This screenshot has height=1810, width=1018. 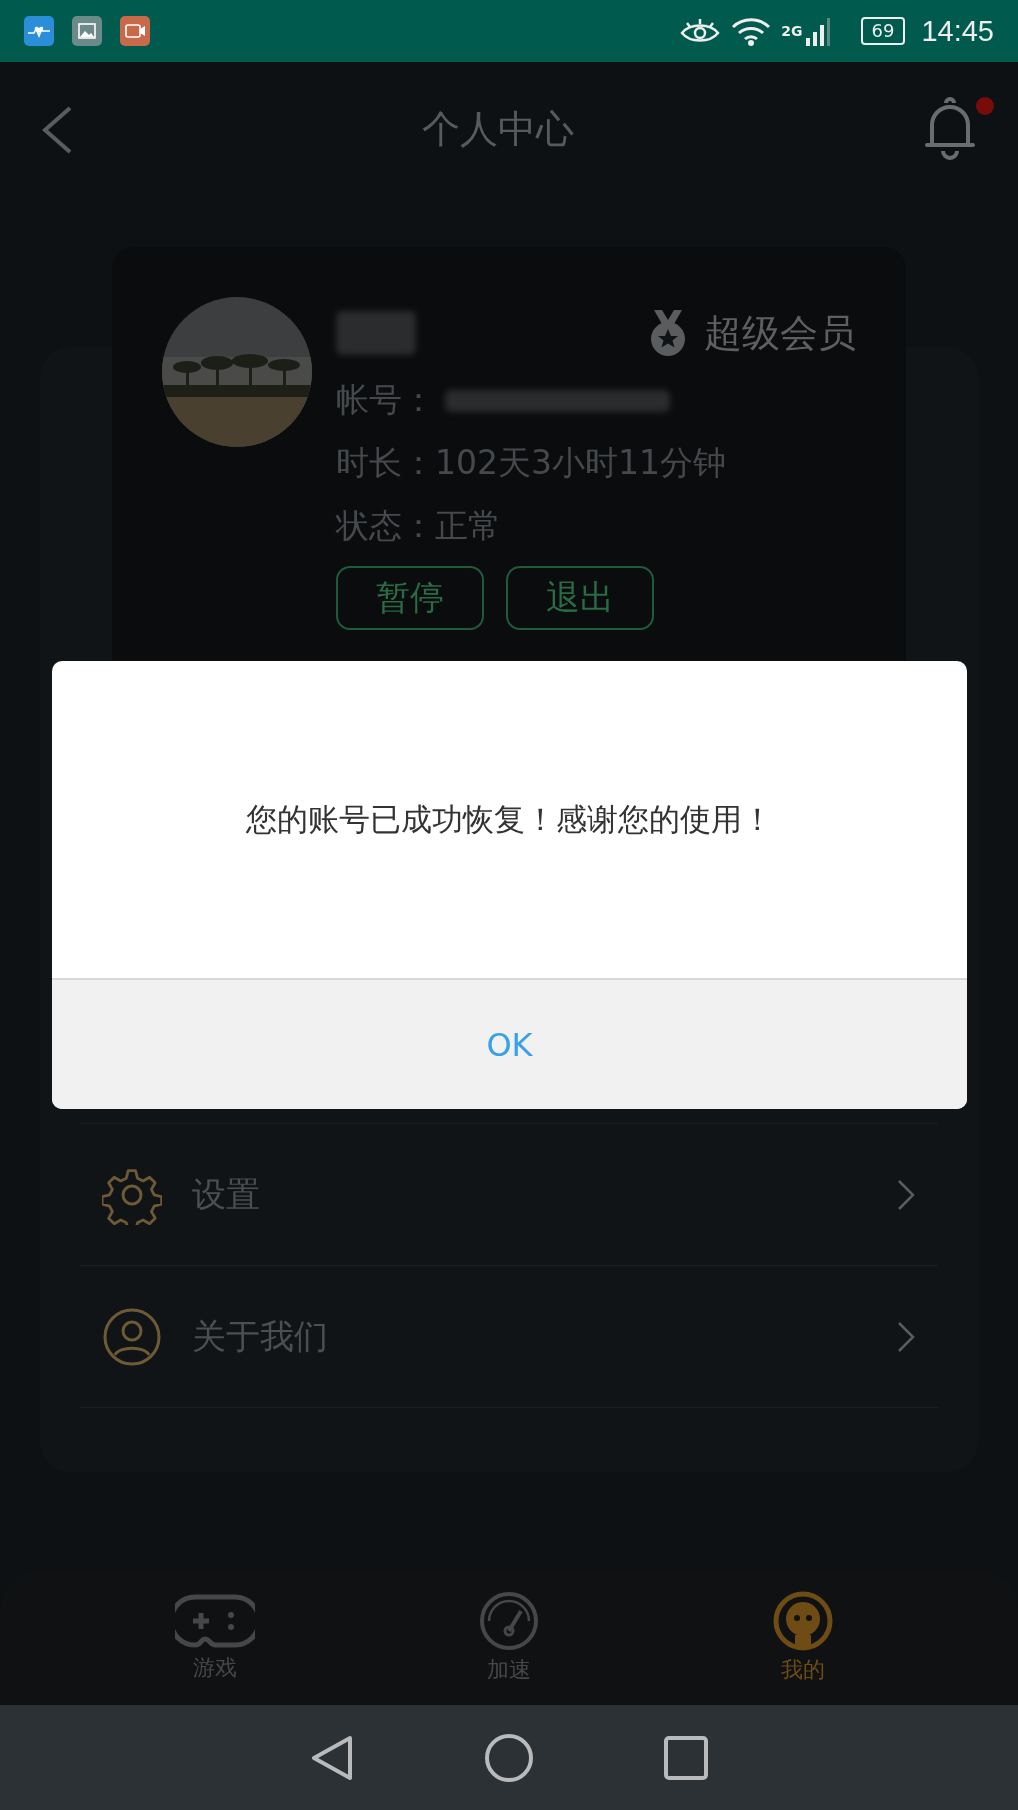 I want to click on gallery-app-icon, so click(x=87, y=31).